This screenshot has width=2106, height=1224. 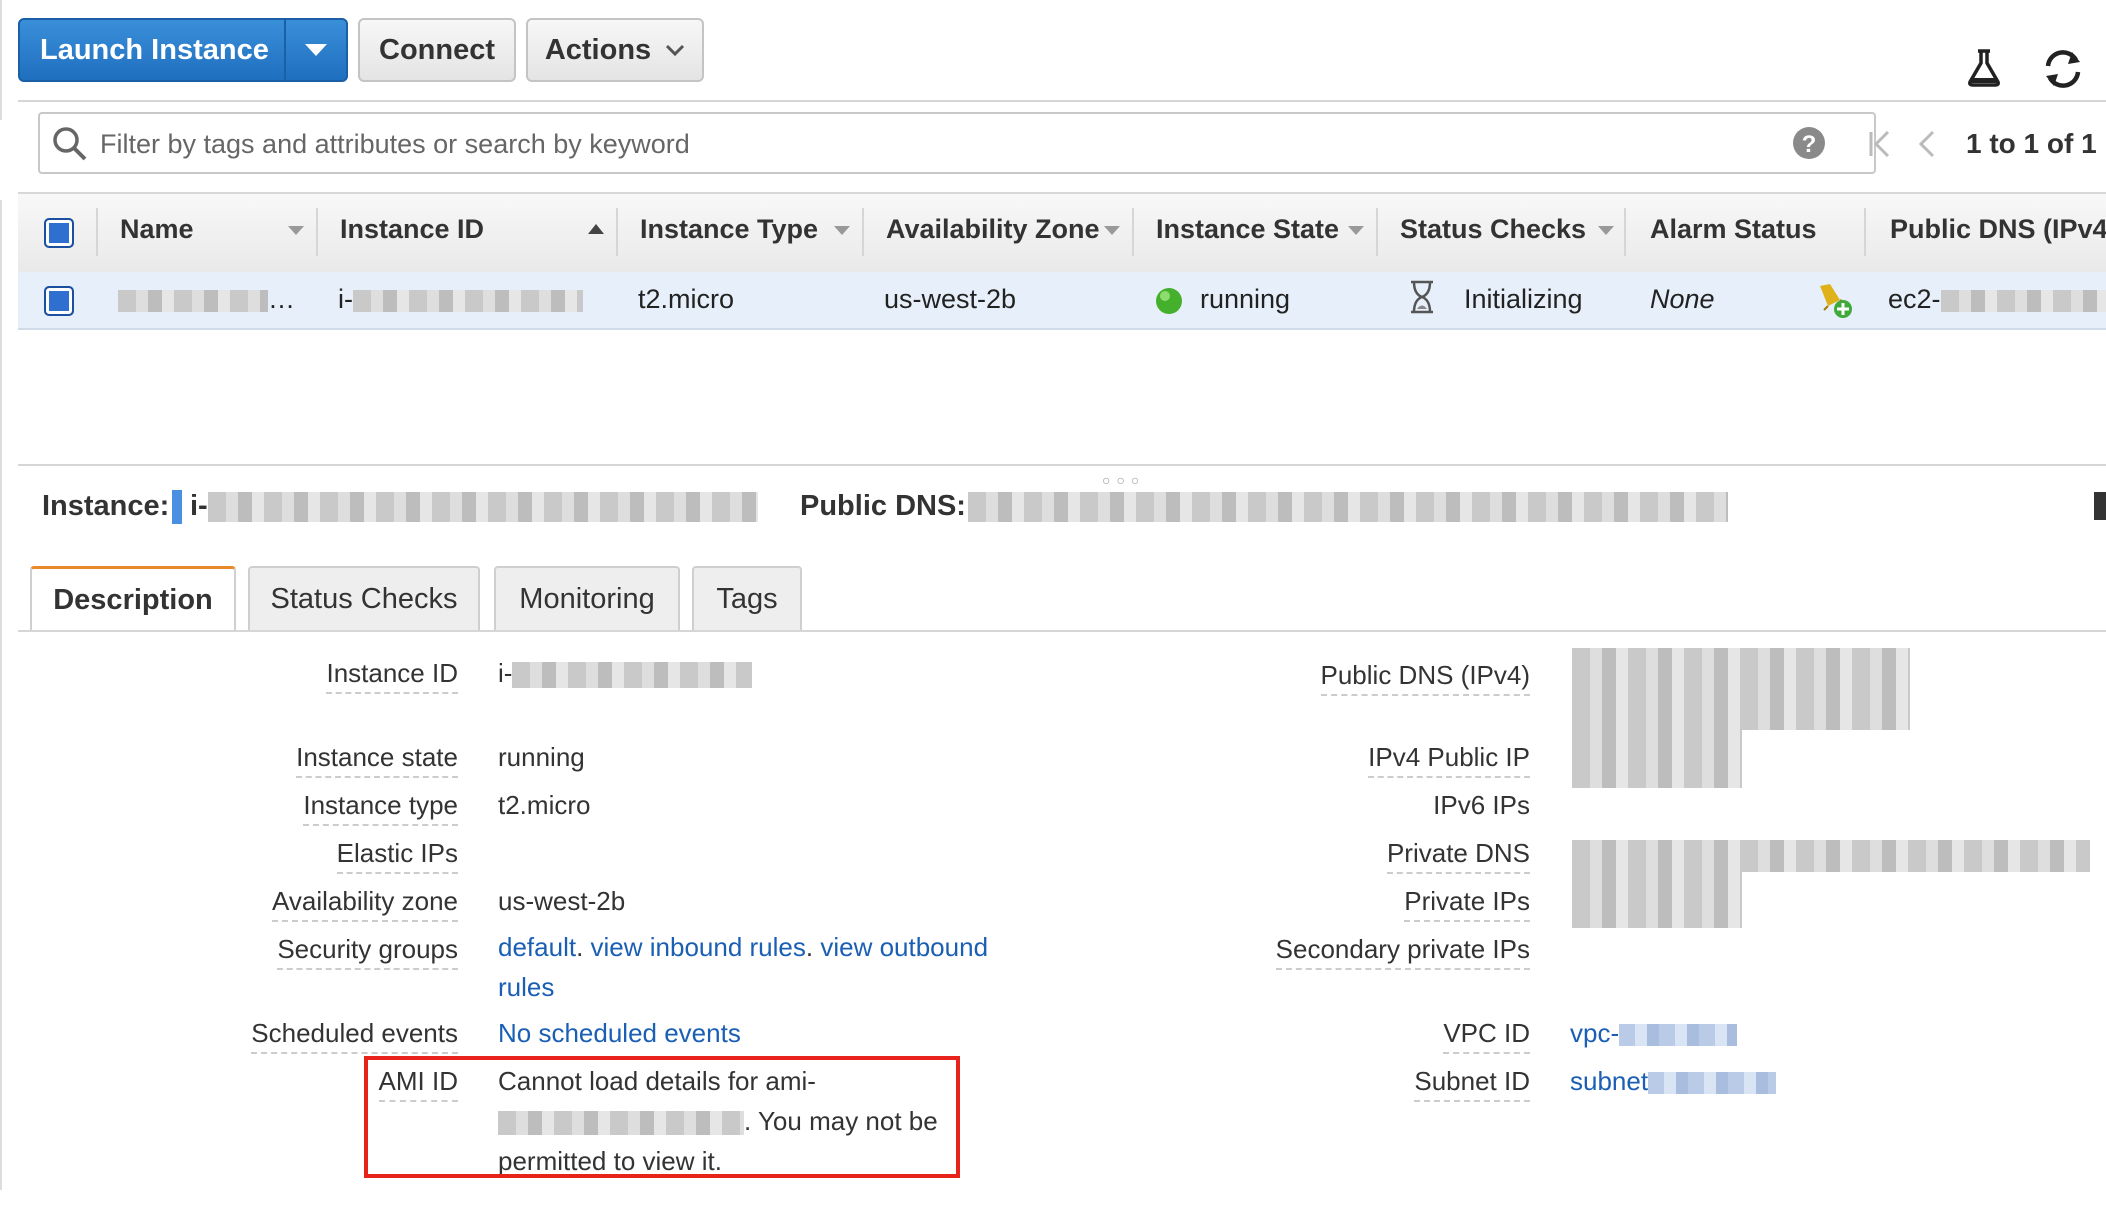 What do you see at coordinates (883, 506) in the screenshot?
I see `public-dns-label: Public DNS:` at bounding box center [883, 506].